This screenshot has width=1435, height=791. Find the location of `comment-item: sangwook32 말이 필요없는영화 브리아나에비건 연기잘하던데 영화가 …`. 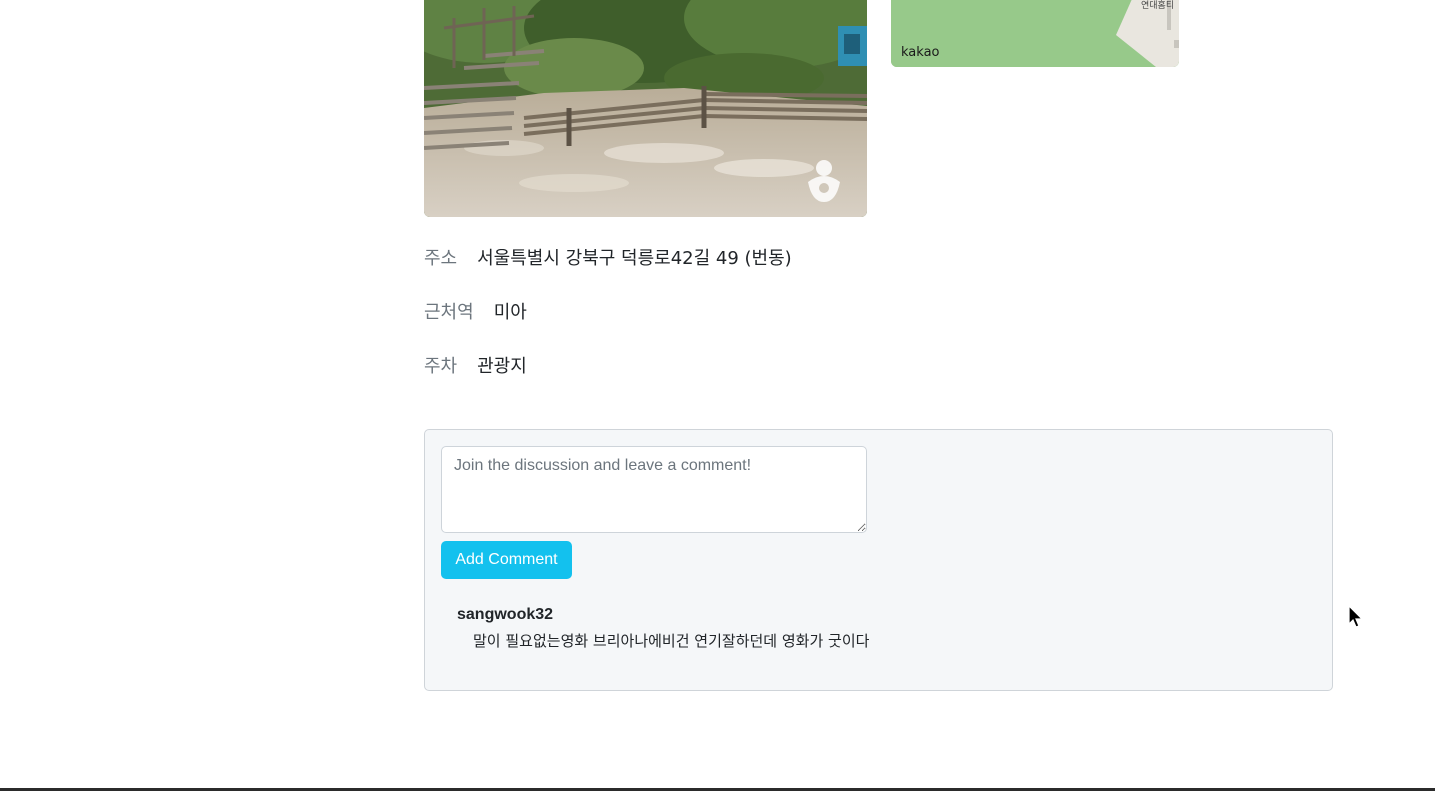

comment-item: sangwook32 말이 필요없는영화 브리아나에비건 연기잘하던데 영화가 … is located at coordinates (663, 628).